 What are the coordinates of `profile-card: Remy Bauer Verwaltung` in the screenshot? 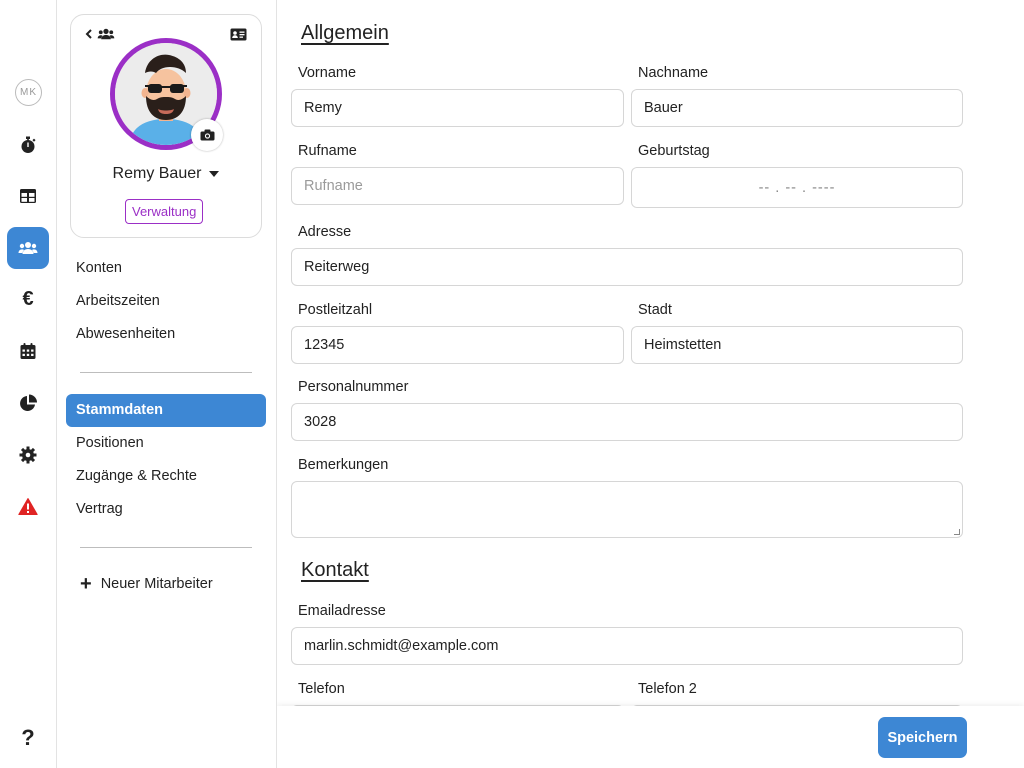 It's located at (166, 126).